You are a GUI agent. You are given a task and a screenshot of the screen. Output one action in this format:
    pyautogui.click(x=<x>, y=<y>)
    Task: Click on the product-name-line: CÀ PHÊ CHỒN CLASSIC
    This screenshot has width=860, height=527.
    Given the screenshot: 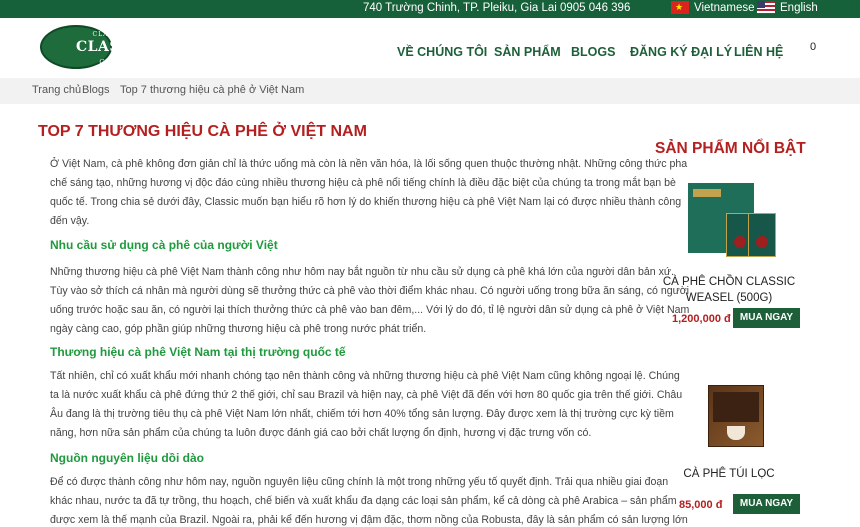 What is the action you would take?
    pyautogui.click(x=729, y=282)
    